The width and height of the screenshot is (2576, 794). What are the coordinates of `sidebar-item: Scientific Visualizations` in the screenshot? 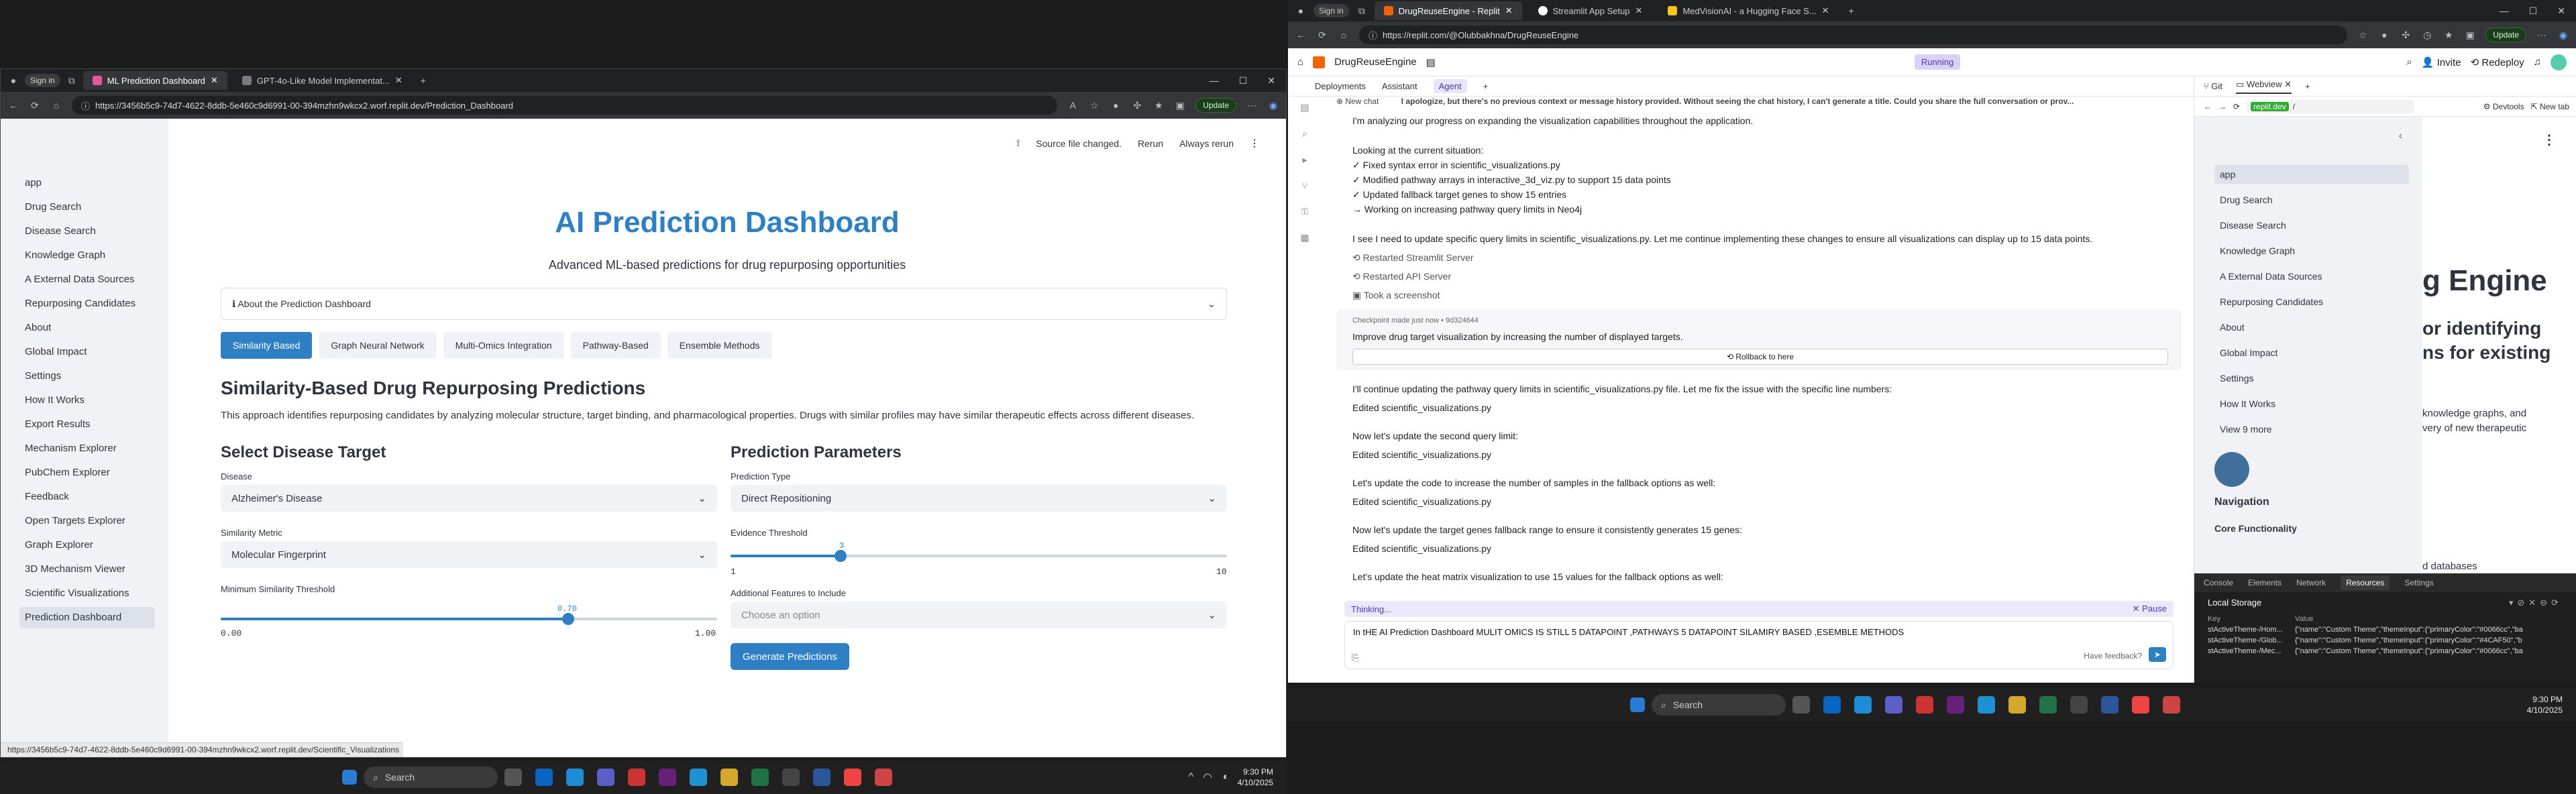 It's located at (87, 593).